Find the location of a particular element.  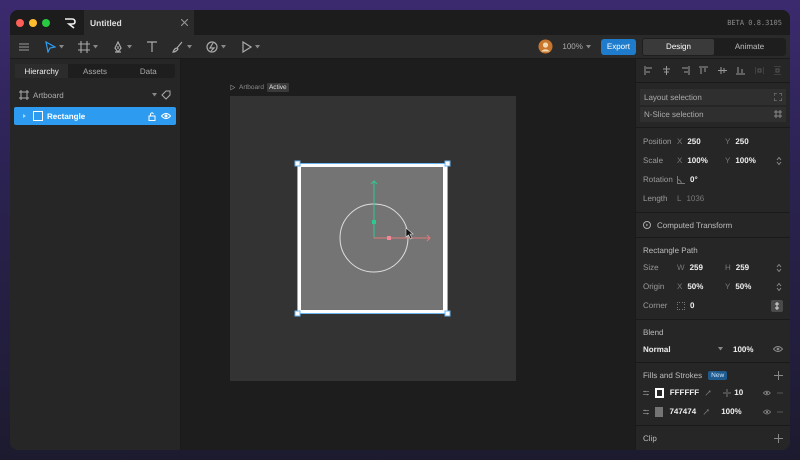

frame-icon is located at coordinates (84, 46).